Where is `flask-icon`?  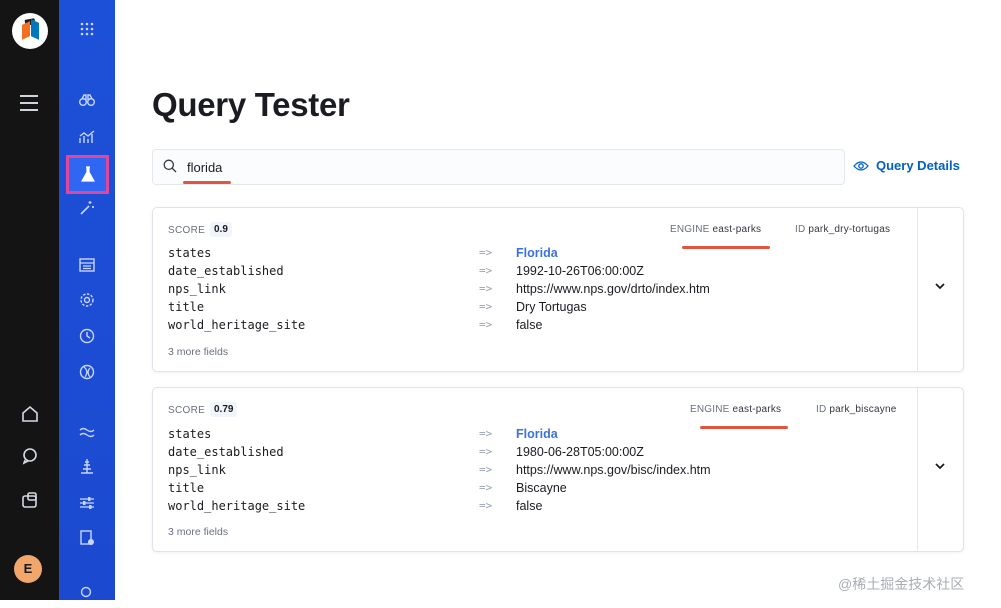
flask-icon is located at coordinates (88, 174).